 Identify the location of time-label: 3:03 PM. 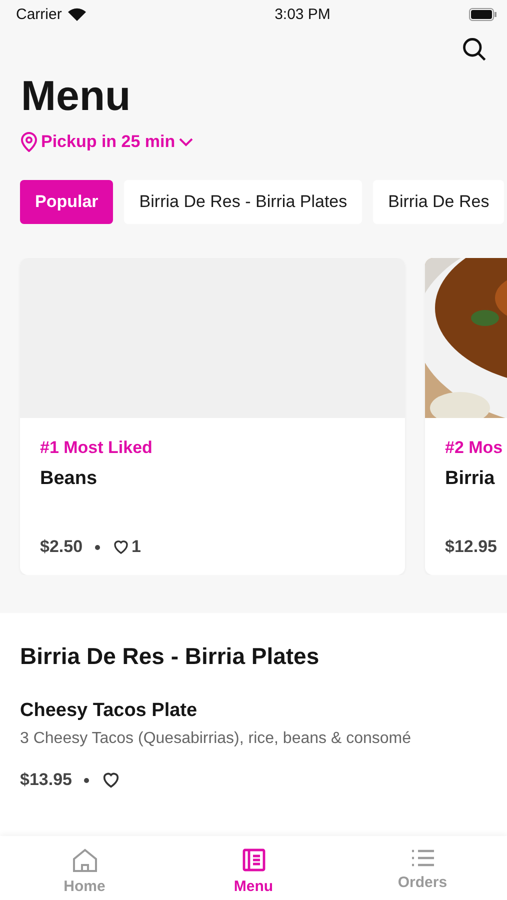
(302, 14).